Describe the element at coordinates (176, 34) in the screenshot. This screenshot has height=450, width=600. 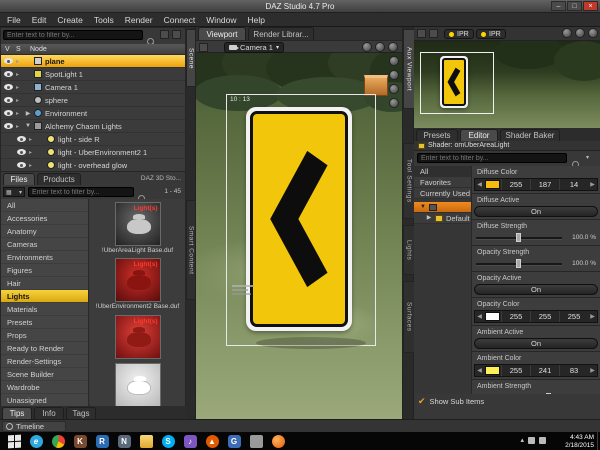
I see `panel-menu-icon` at that location.